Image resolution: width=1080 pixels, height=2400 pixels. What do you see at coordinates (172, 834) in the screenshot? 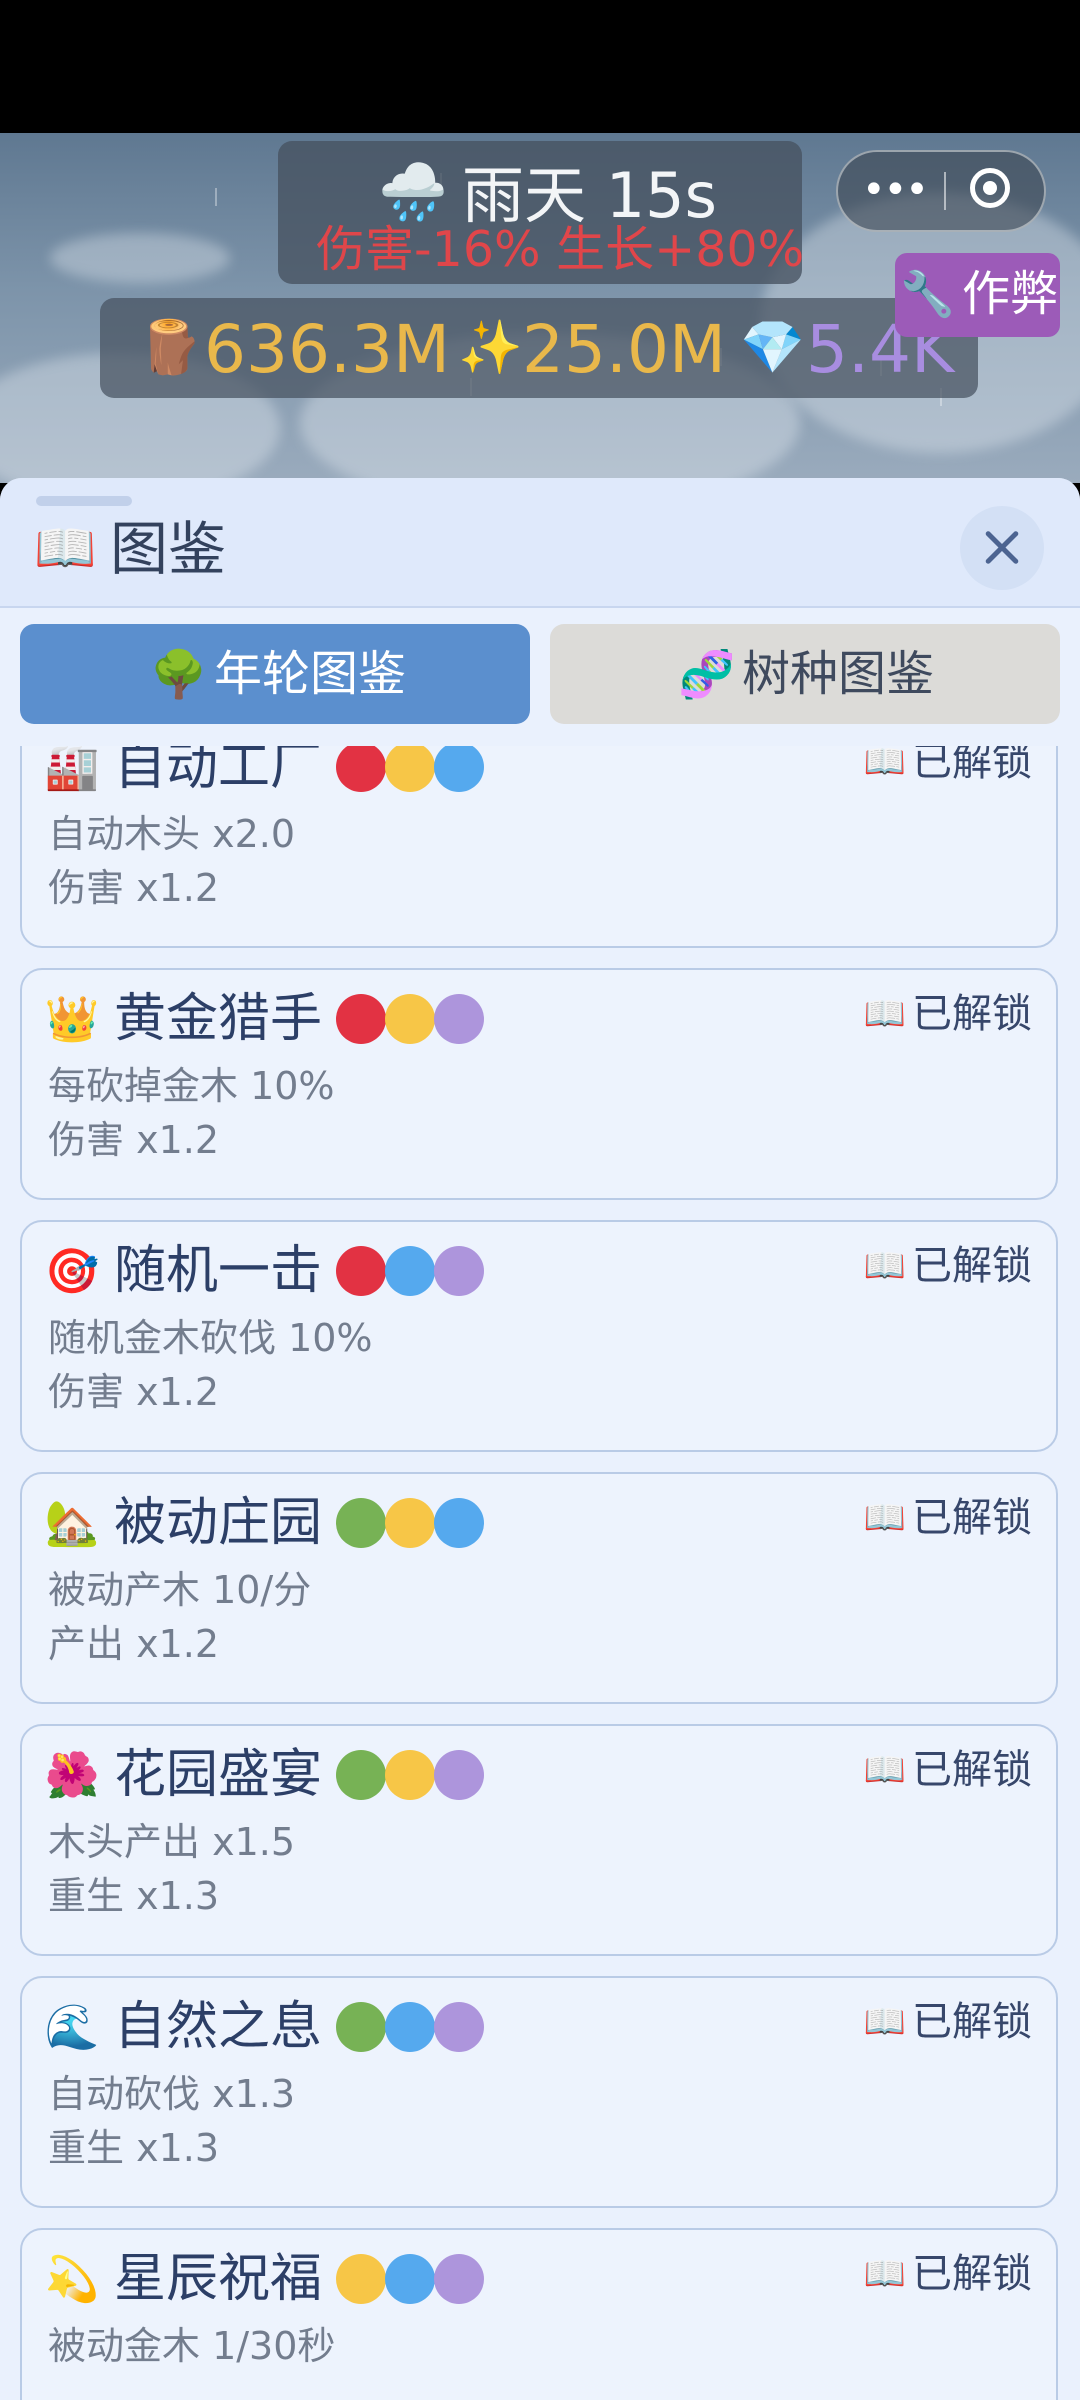
I see `card-effect-1: 自动木头 x2.0` at bounding box center [172, 834].